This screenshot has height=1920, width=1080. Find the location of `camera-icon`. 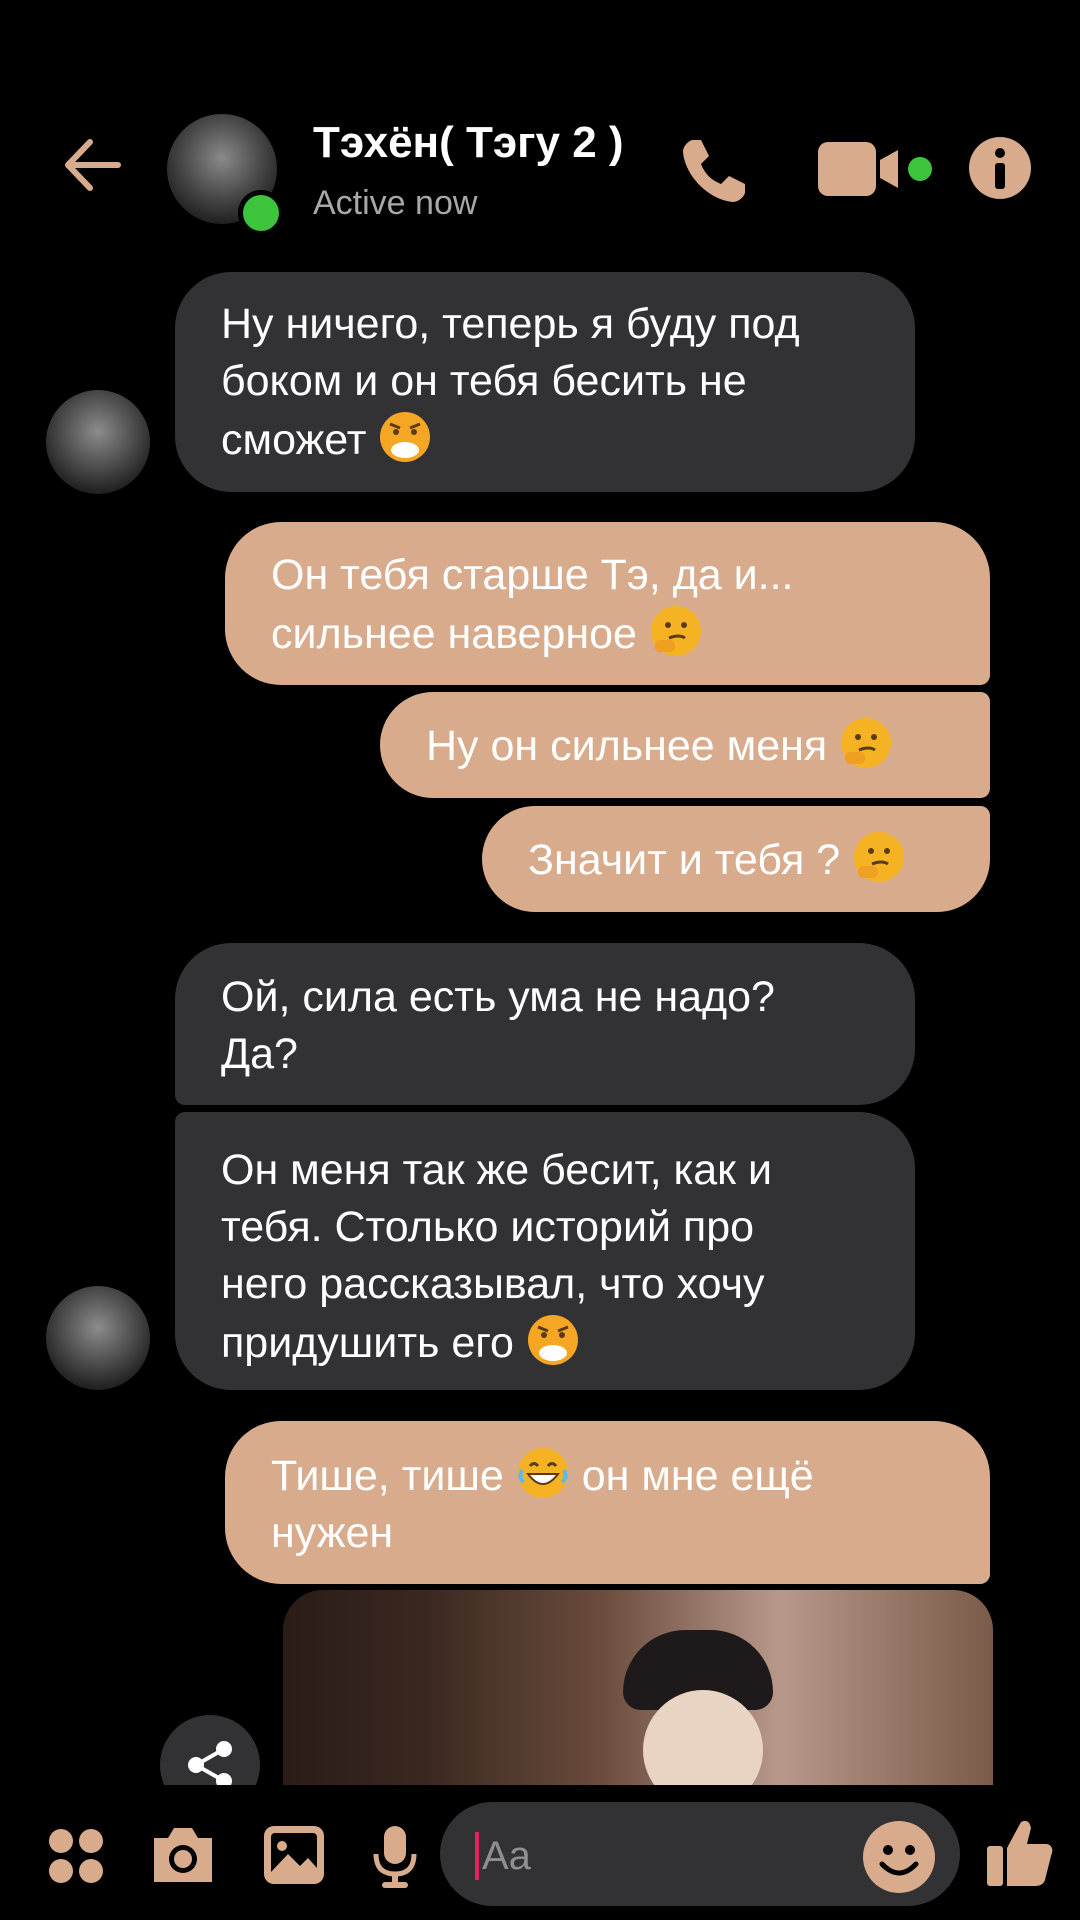

camera-icon is located at coordinates (183, 1855).